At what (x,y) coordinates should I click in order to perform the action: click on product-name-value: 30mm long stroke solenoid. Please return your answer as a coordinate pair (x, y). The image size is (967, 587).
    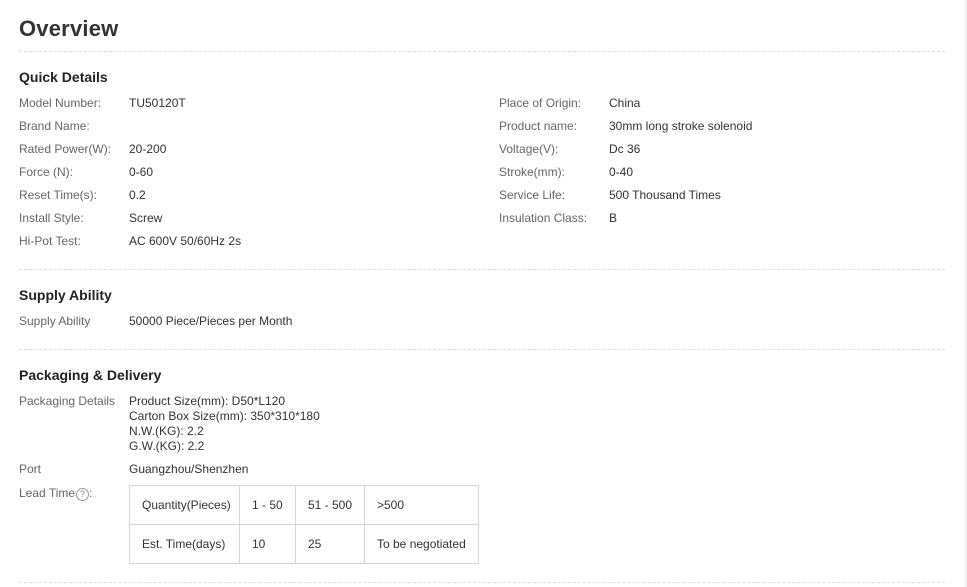
    Looking at the image, I should click on (681, 126).